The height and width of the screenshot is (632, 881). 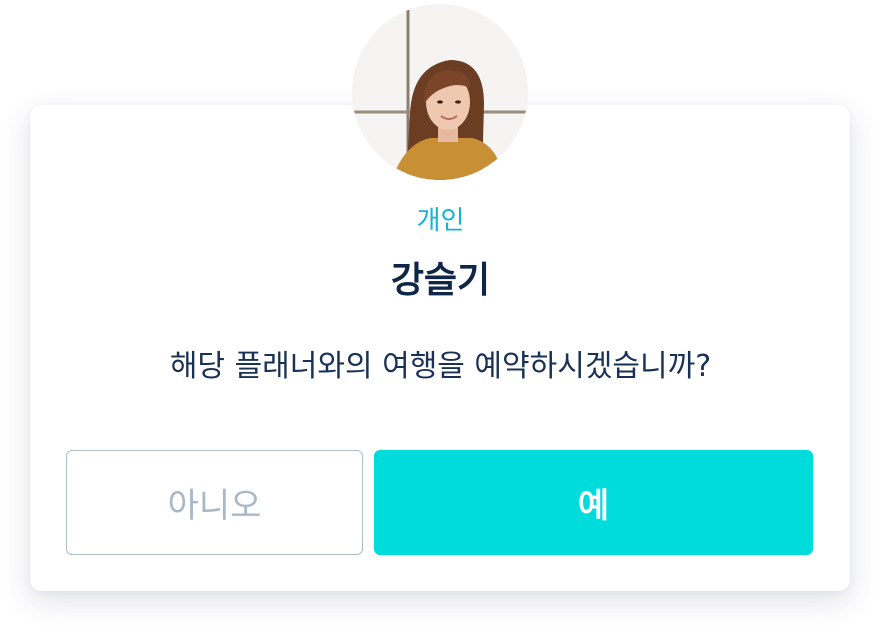 I want to click on no-button: 아니오, so click(x=214, y=502).